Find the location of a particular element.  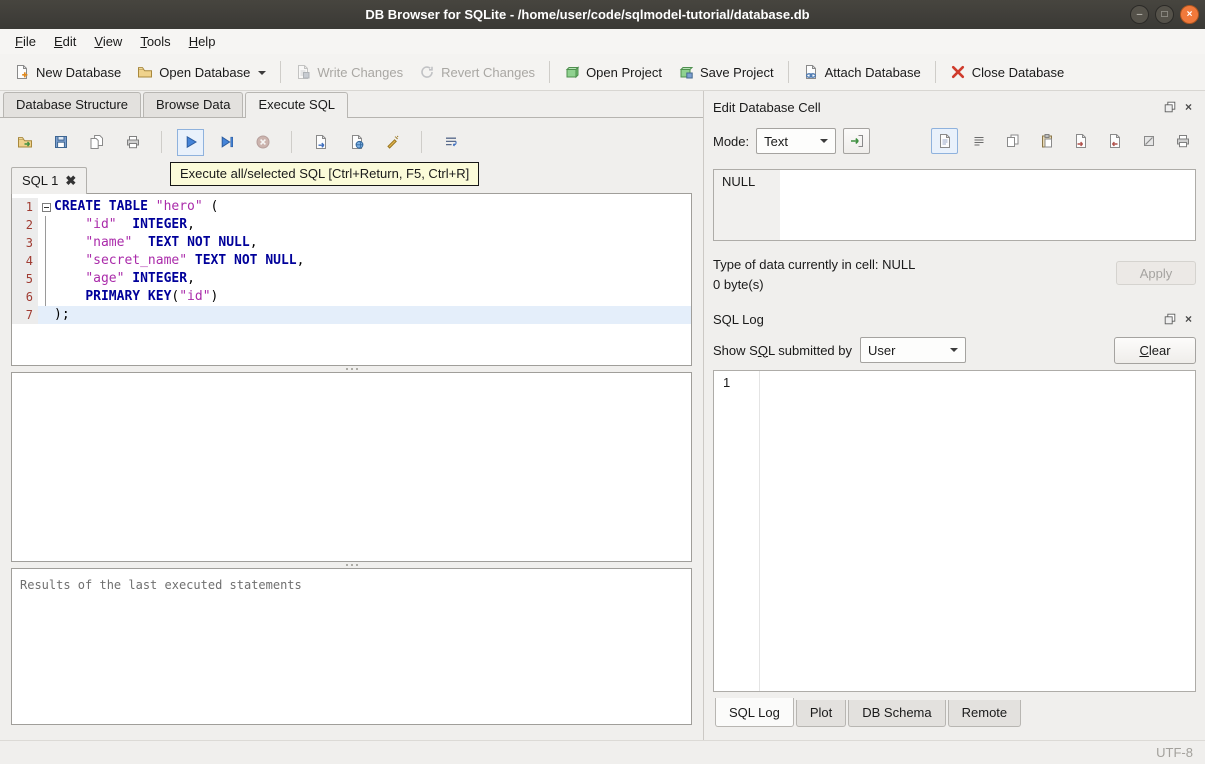

bottom-tab-plot: Plot is located at coordinates (821, 713).